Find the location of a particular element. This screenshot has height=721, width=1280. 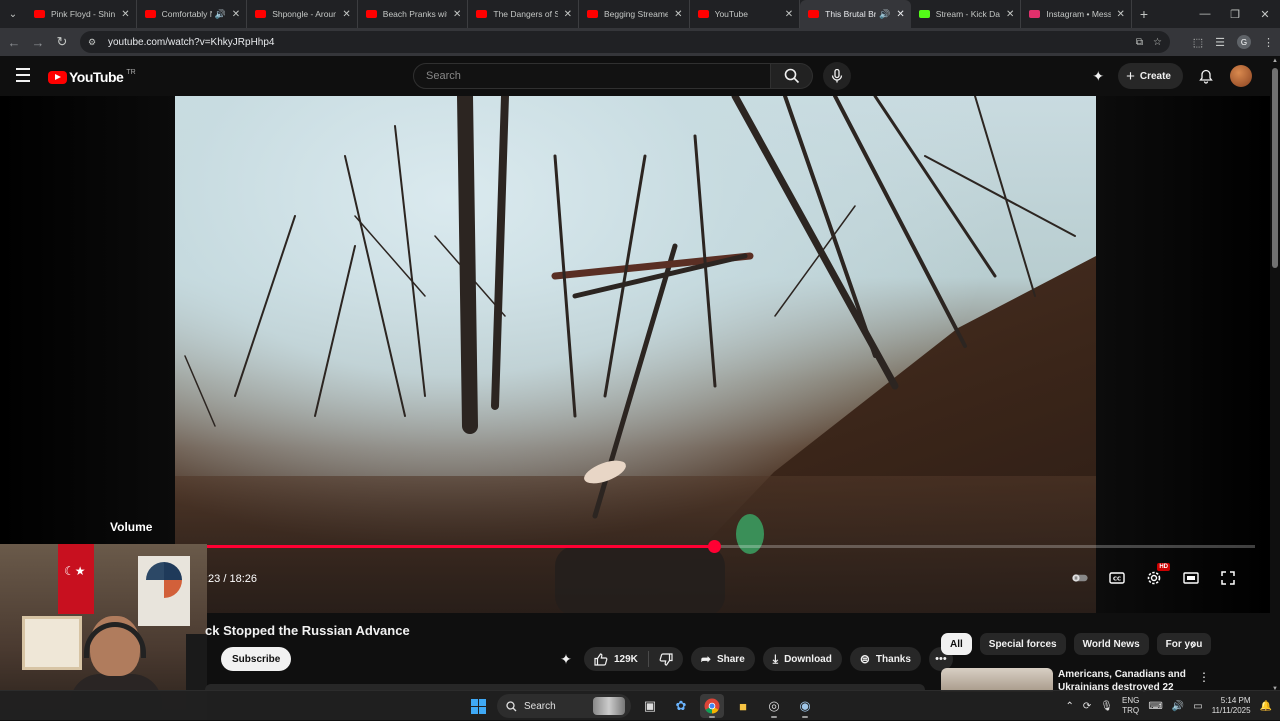

thanks-button: ⊜ Thanks is located at coordinates (885, 659).